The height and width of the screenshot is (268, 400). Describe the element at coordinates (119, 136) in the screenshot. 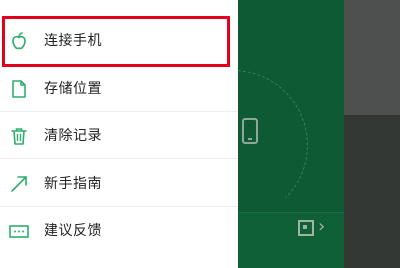

I see `menu-item-clear-records: 清除记录` at that location.